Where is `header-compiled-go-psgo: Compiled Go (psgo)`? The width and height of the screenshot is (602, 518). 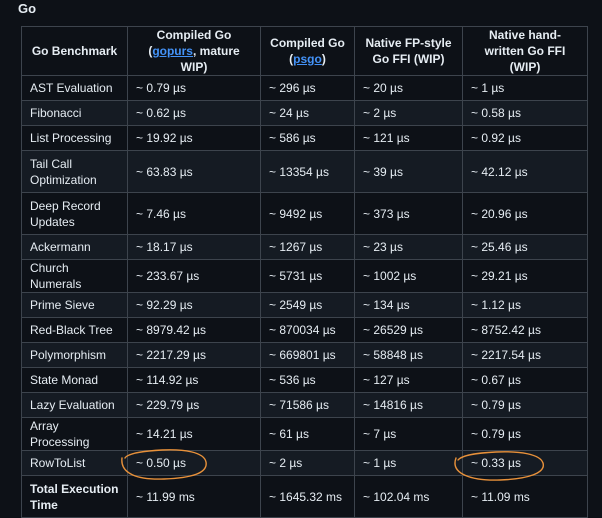
header-compiled-go-psgo: Compiled Go (psgo) is located at coordinates (307, 51).